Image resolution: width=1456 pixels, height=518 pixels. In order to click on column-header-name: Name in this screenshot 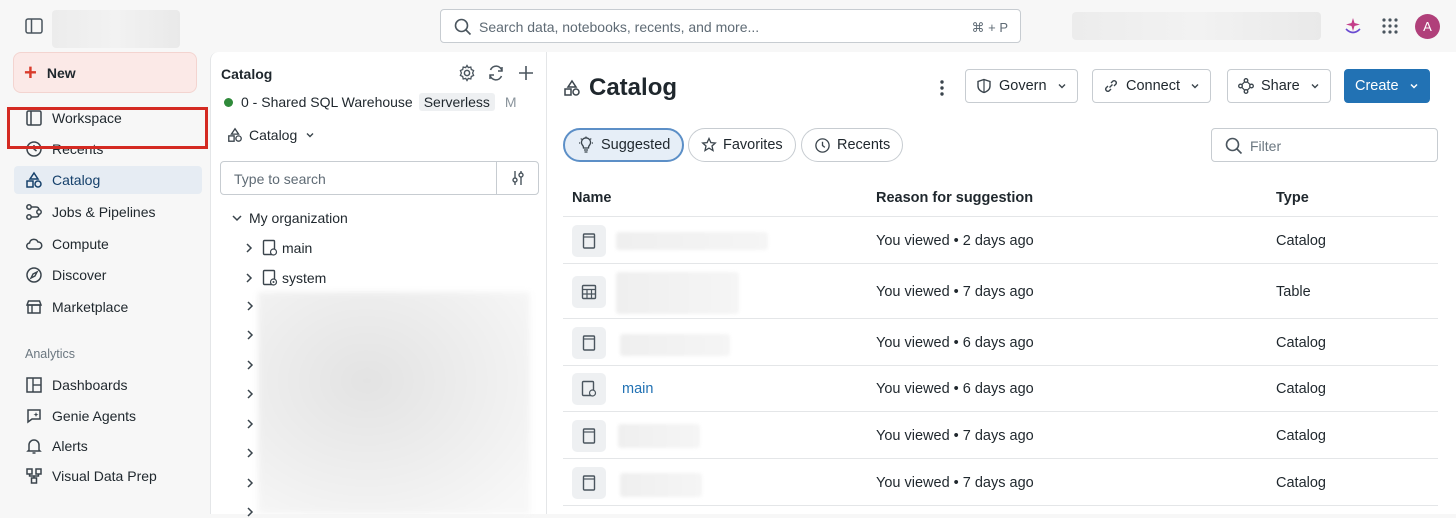, I will do `click(592, 198)`.